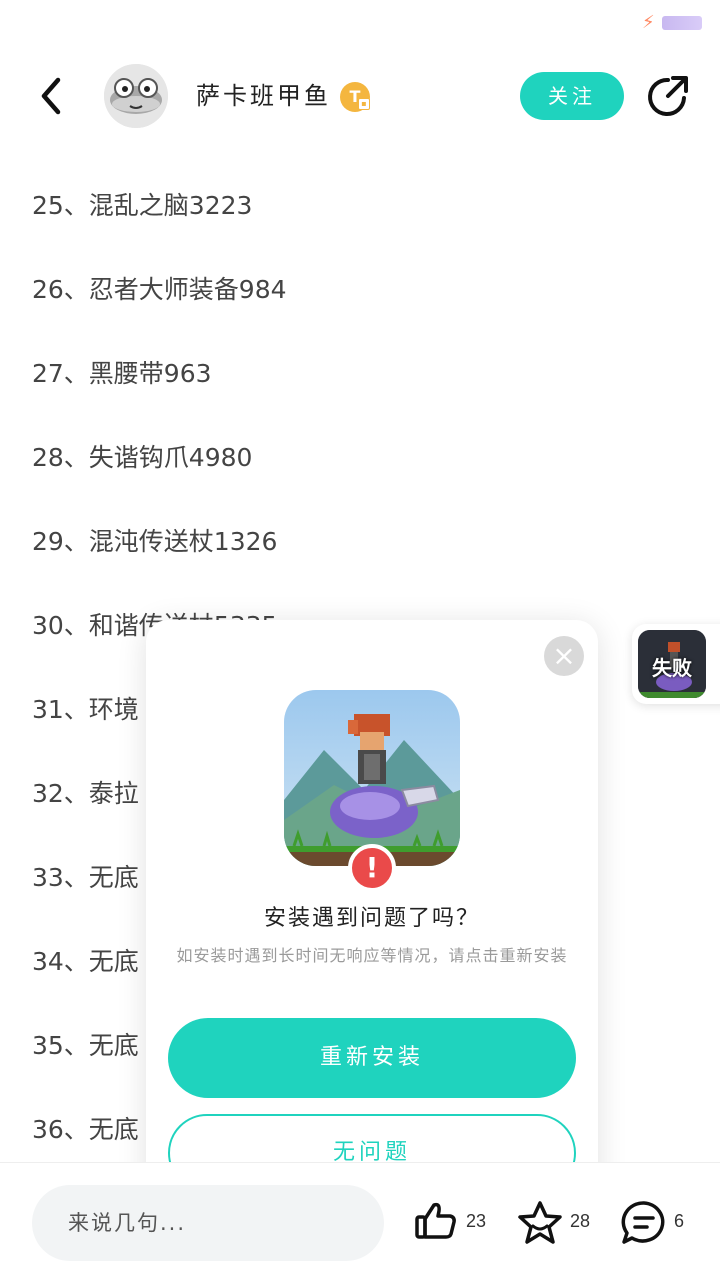  I want to click on list-item: 36、无底, so click(85, 1129).